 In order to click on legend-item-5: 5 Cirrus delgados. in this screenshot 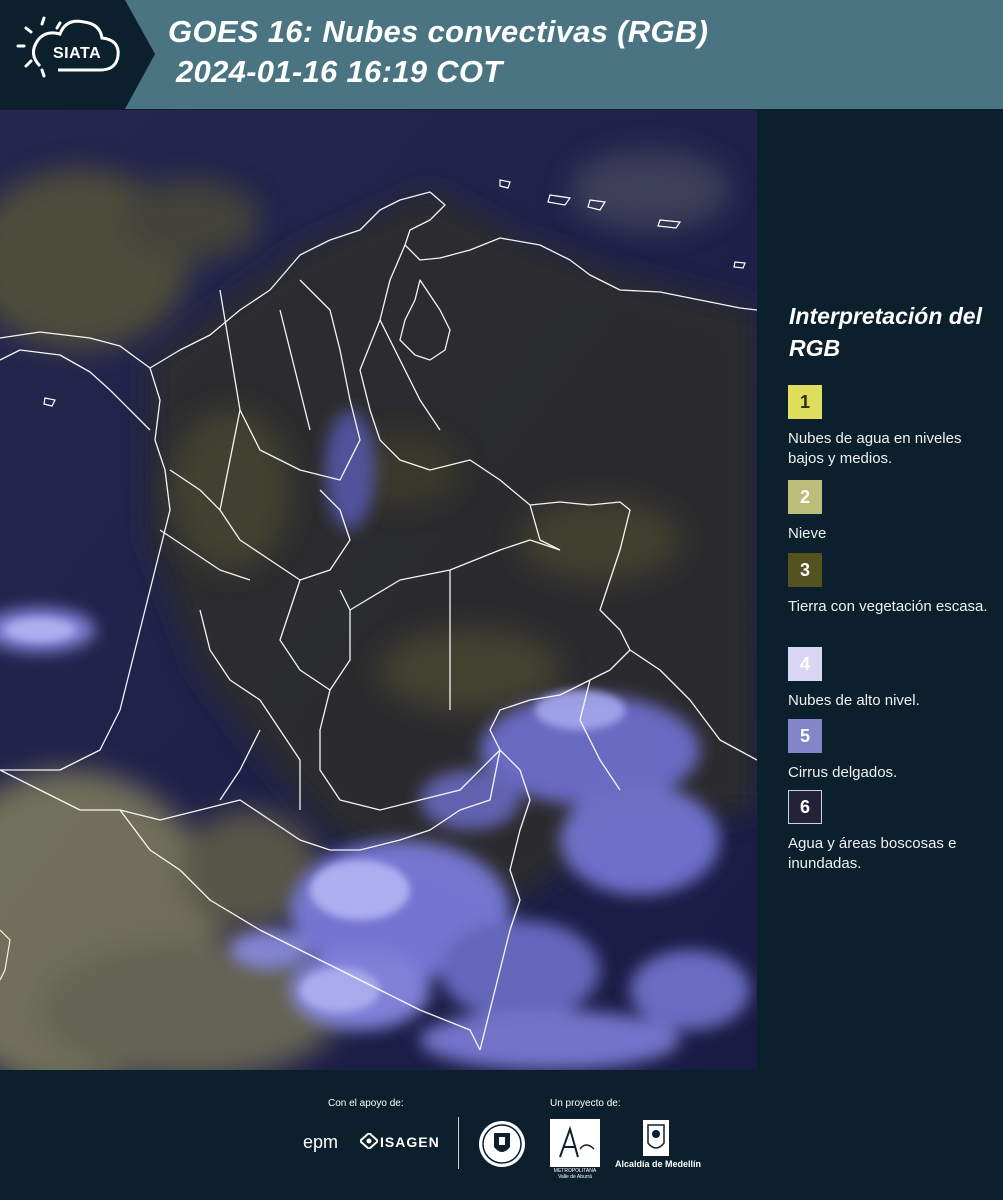, I will do `click(893, 751)`.